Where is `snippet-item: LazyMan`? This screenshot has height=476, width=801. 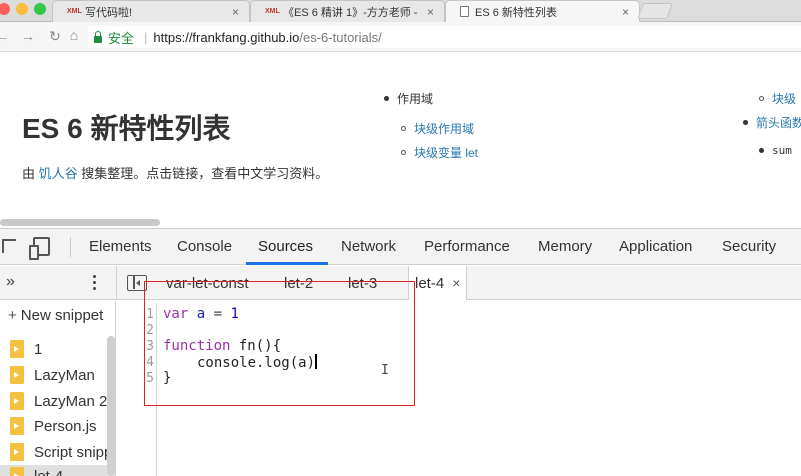
snippet-item: LazyMan is located at coordinates (52, 375).